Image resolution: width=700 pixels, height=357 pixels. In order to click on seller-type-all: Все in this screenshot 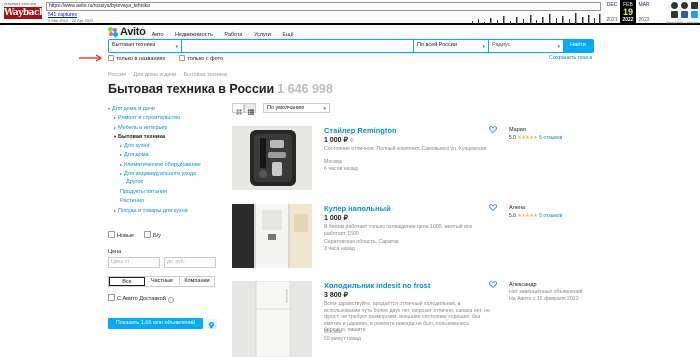, I will do `click(127, 281)`.